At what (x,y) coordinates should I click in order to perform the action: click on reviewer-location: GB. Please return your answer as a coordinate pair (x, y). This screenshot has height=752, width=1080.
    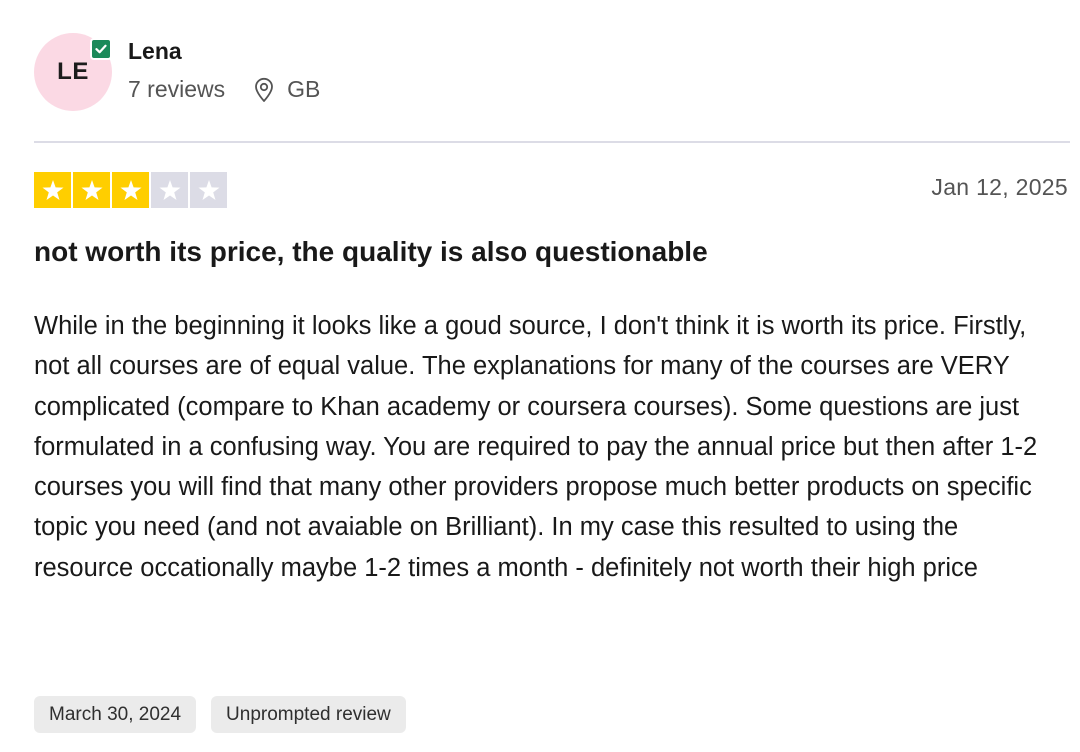
    Looking at the image, I should click on (286, 89).